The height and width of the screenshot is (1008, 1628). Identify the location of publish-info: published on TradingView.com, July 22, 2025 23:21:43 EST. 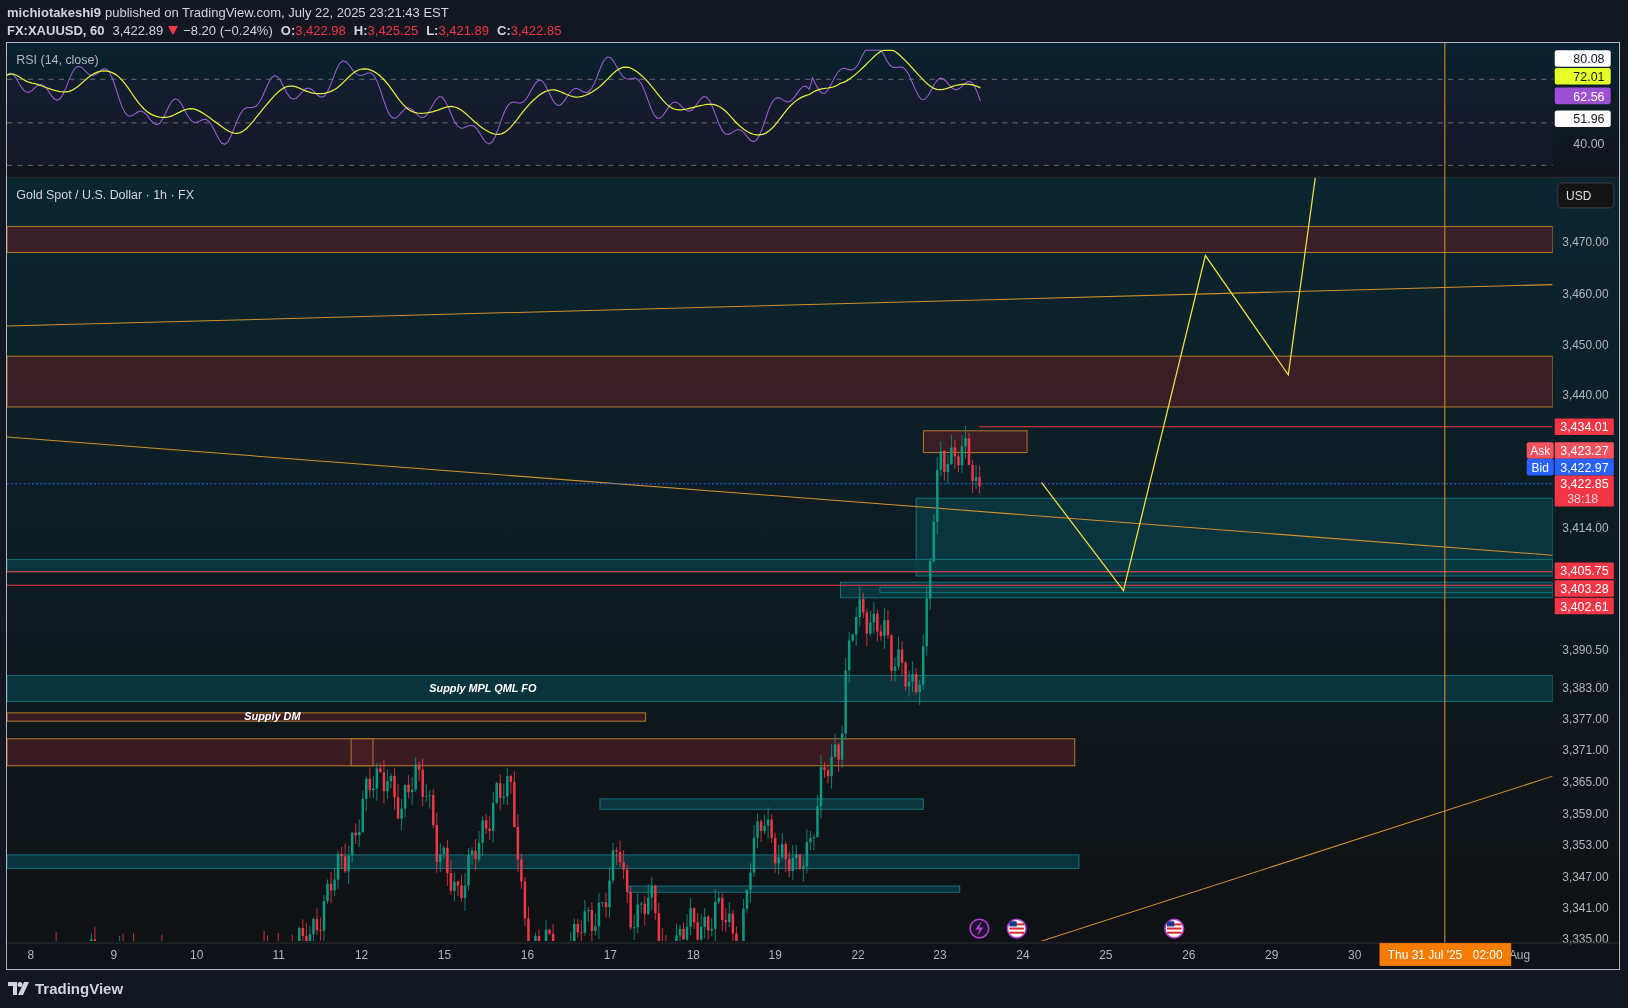
(276, 12).